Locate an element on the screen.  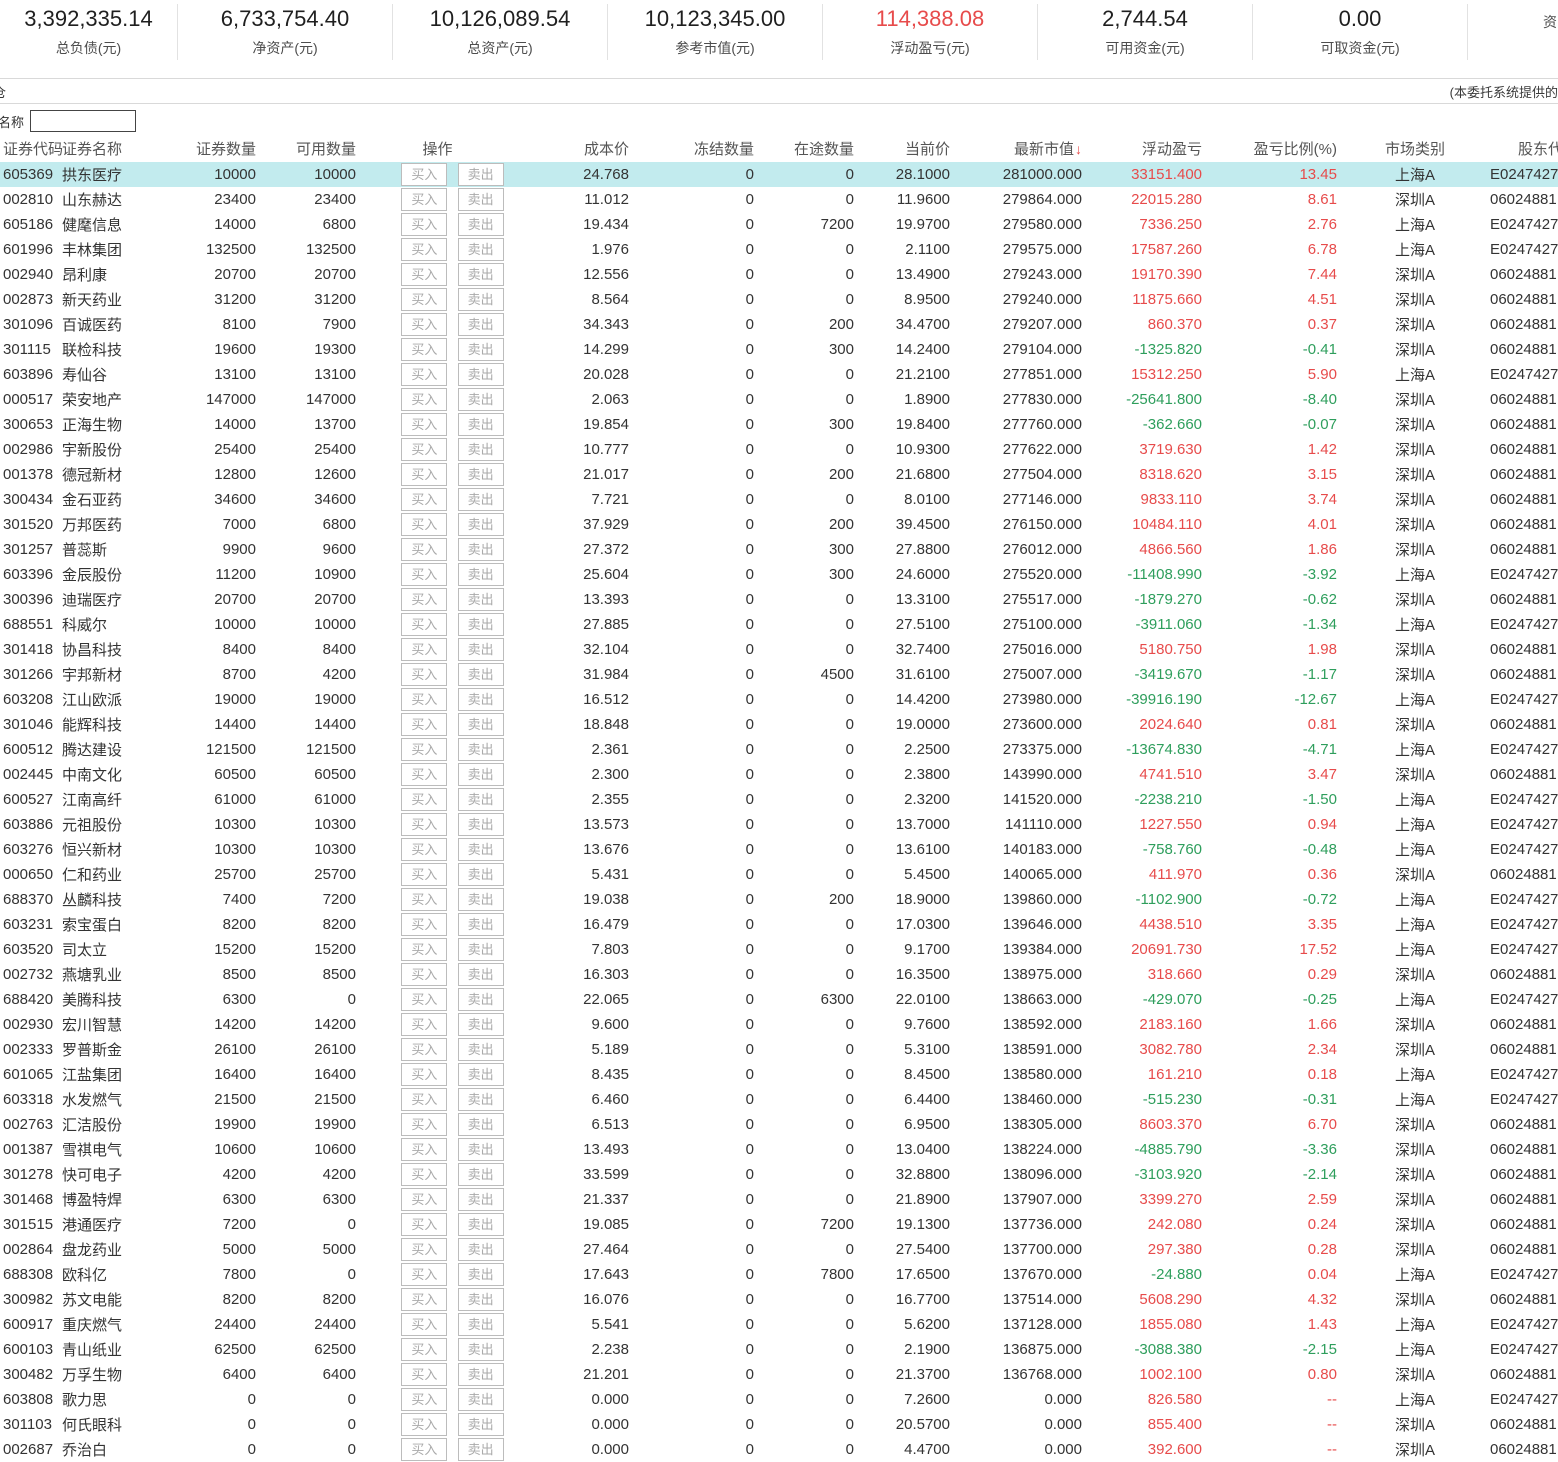
col-header-shareholder-code: 股东代码 is located at coordinates (1514, 148).